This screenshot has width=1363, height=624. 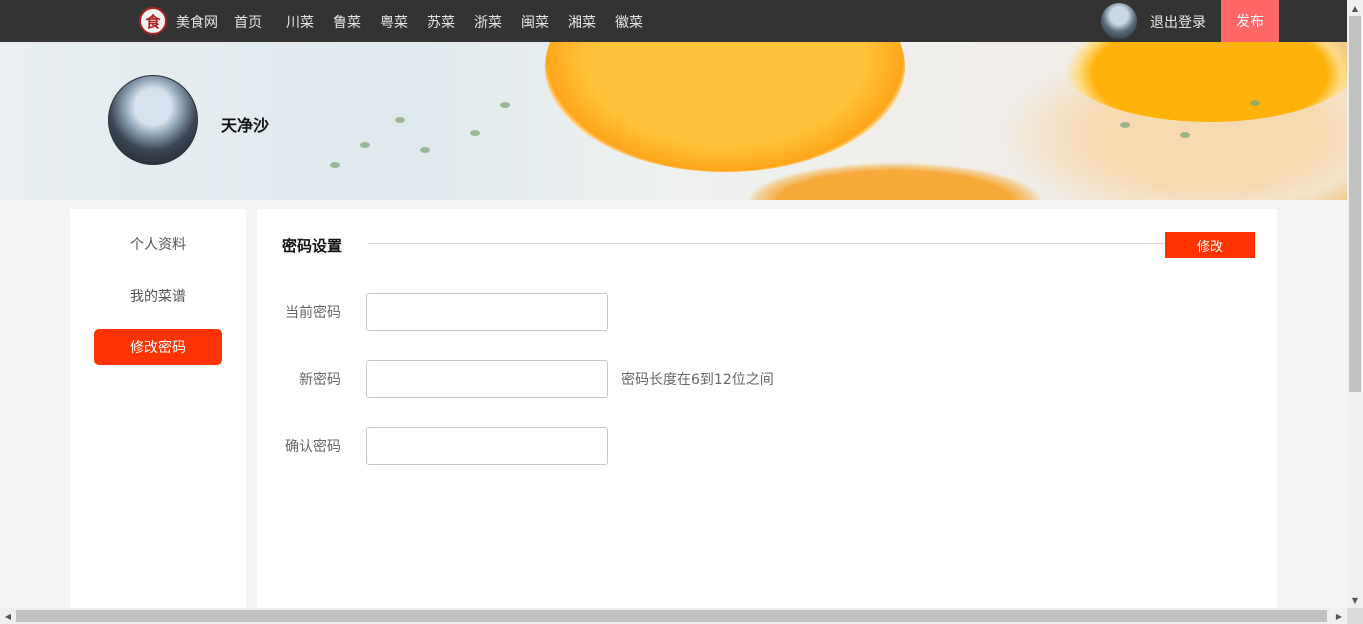 What do you see at coordinates (245, 125) in the screenshot?
I see `profile-username: 天净沙` at bounding box center [245, 125].